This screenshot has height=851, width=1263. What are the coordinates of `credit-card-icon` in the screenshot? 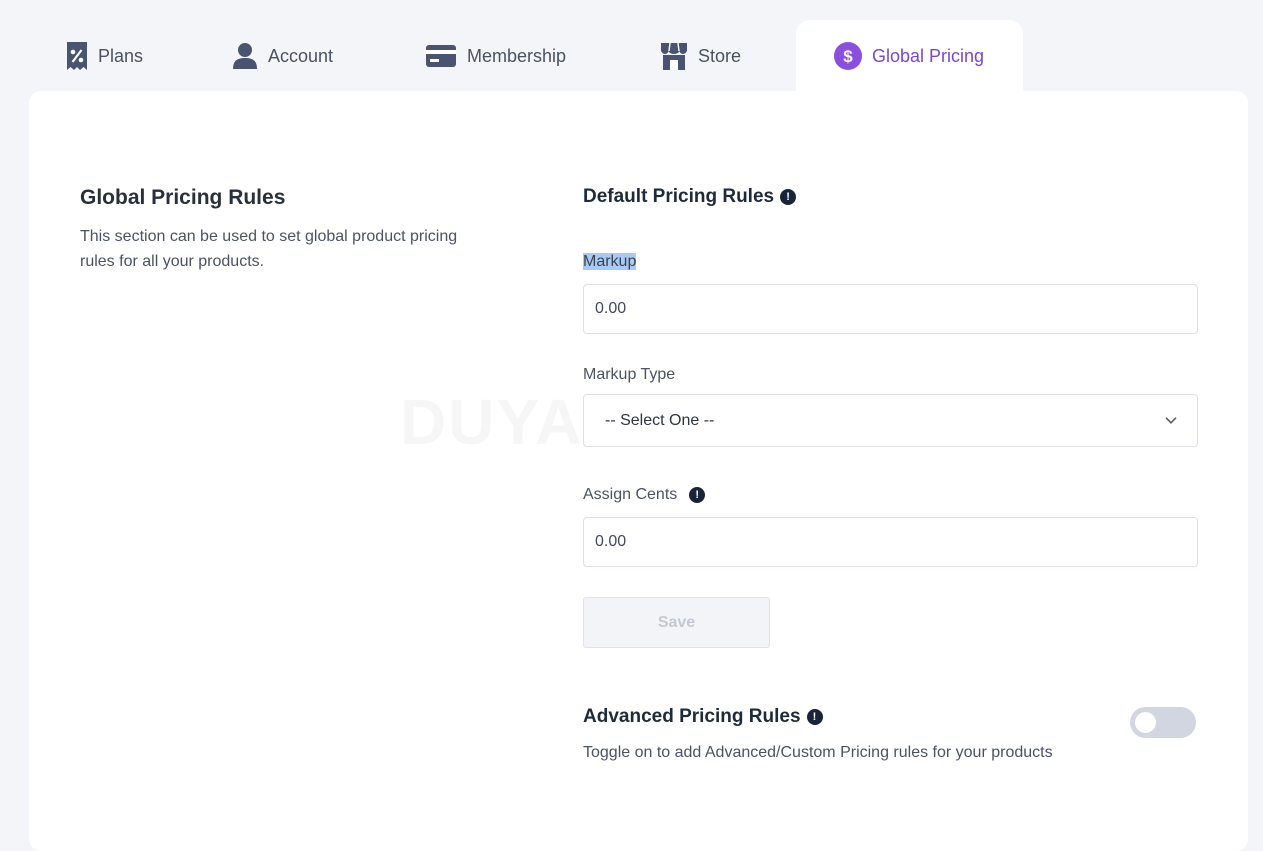 It's located at (441, 56).